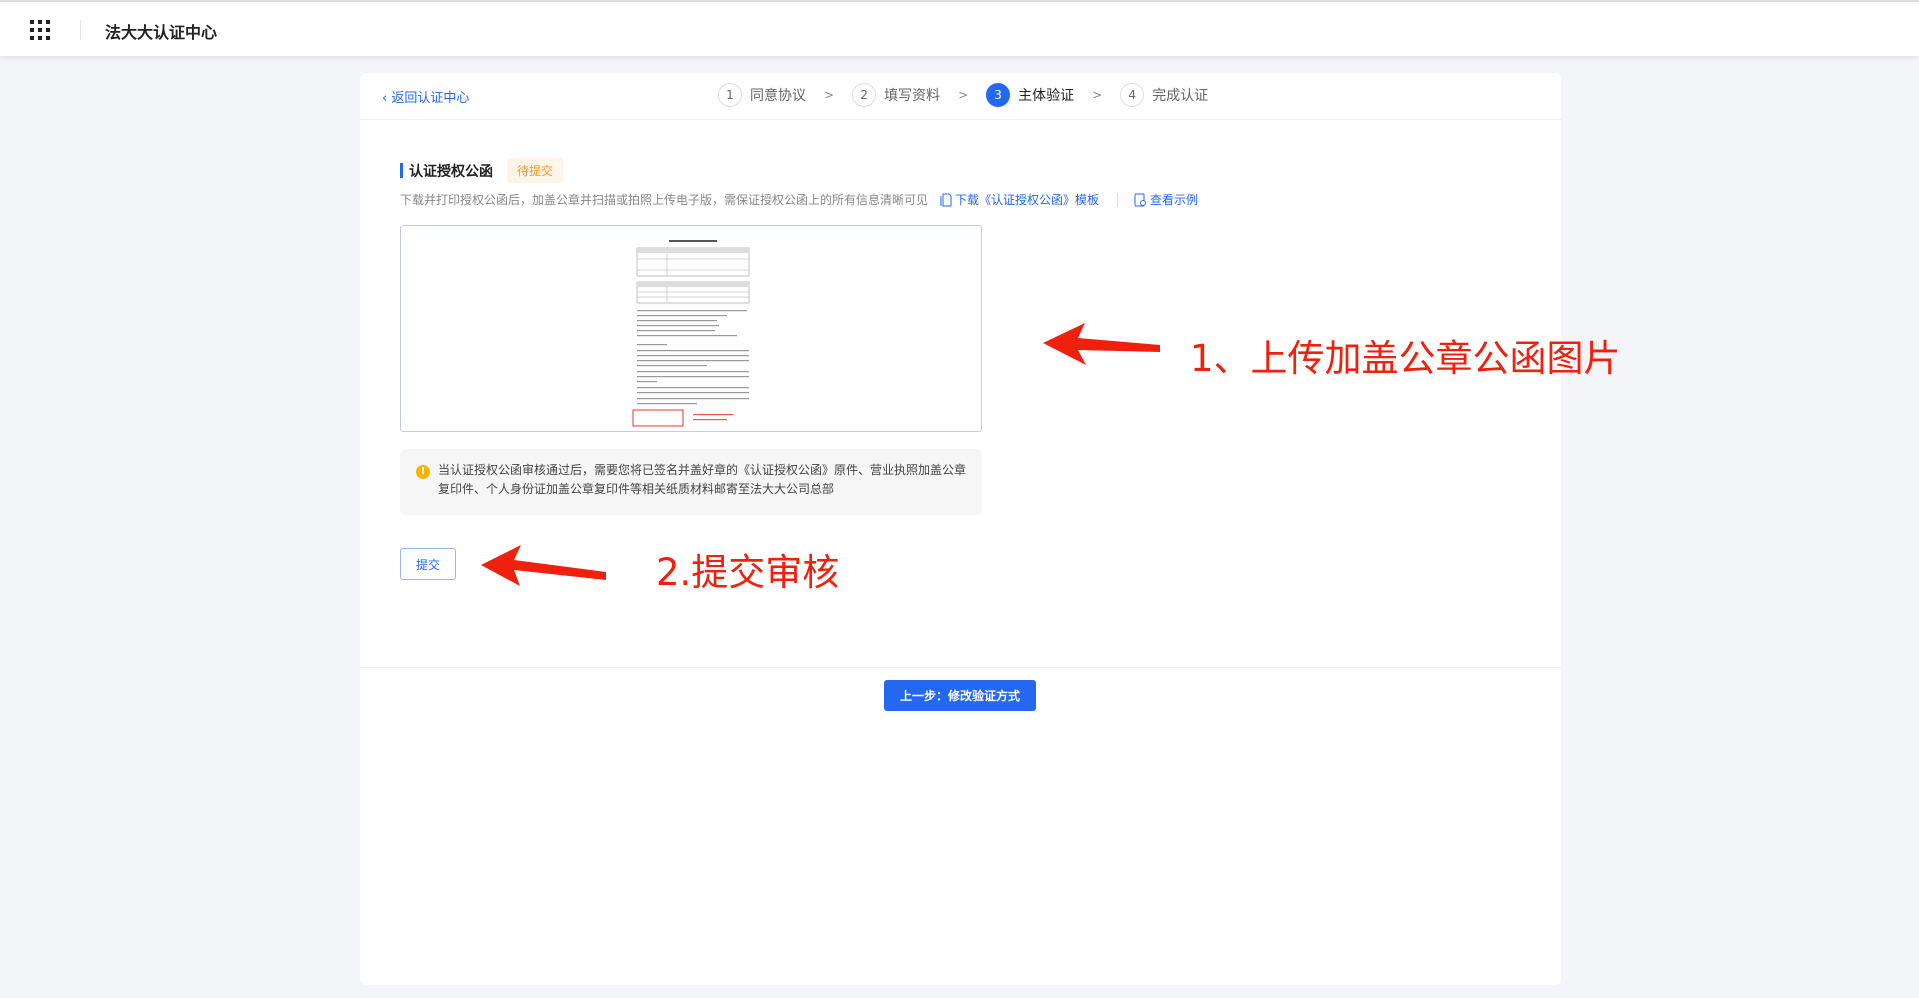  What do you see at coordinates (1405, 358) in the screenshot?
I see `annotation-upload: 1、上传加盖公章公函图片` at bounding box center [1405, 358].